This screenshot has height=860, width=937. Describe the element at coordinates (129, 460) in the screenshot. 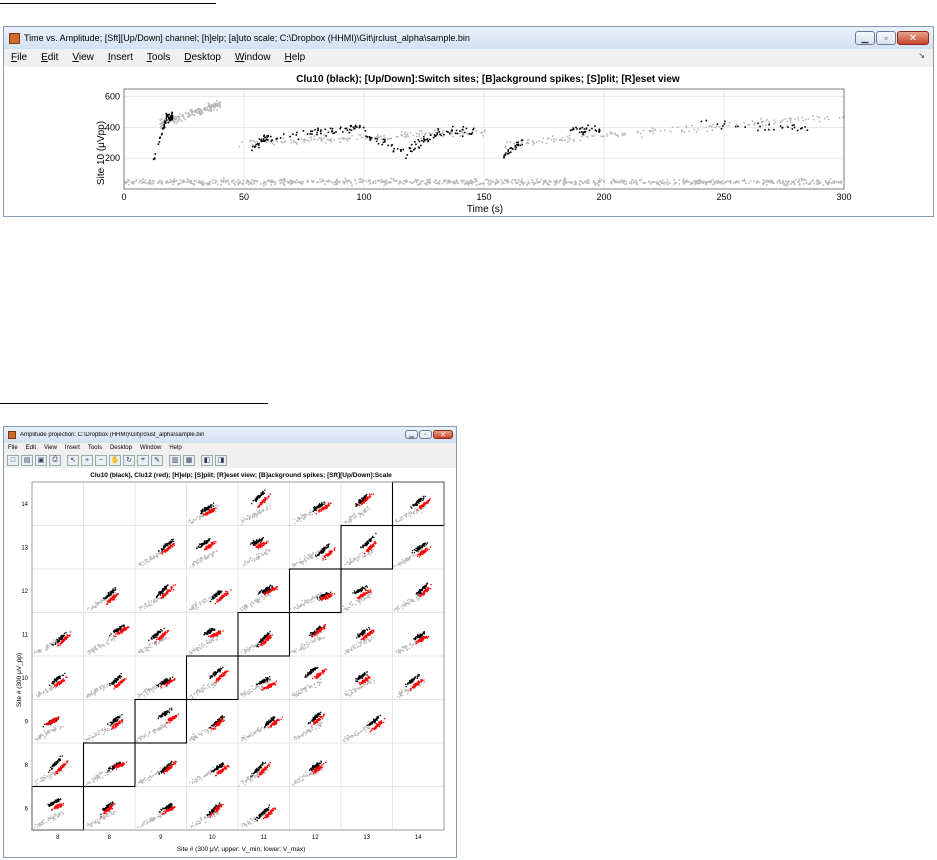

I see `rotate-icon: ↻` at that location.